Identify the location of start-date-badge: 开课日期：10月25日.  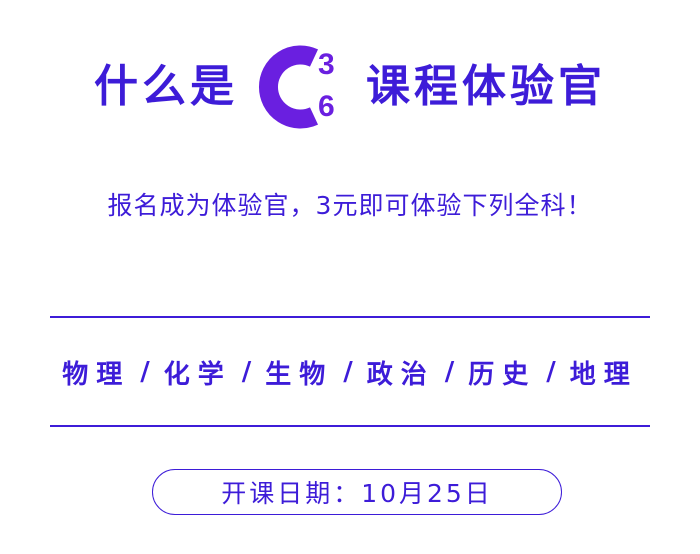
(357, 492).